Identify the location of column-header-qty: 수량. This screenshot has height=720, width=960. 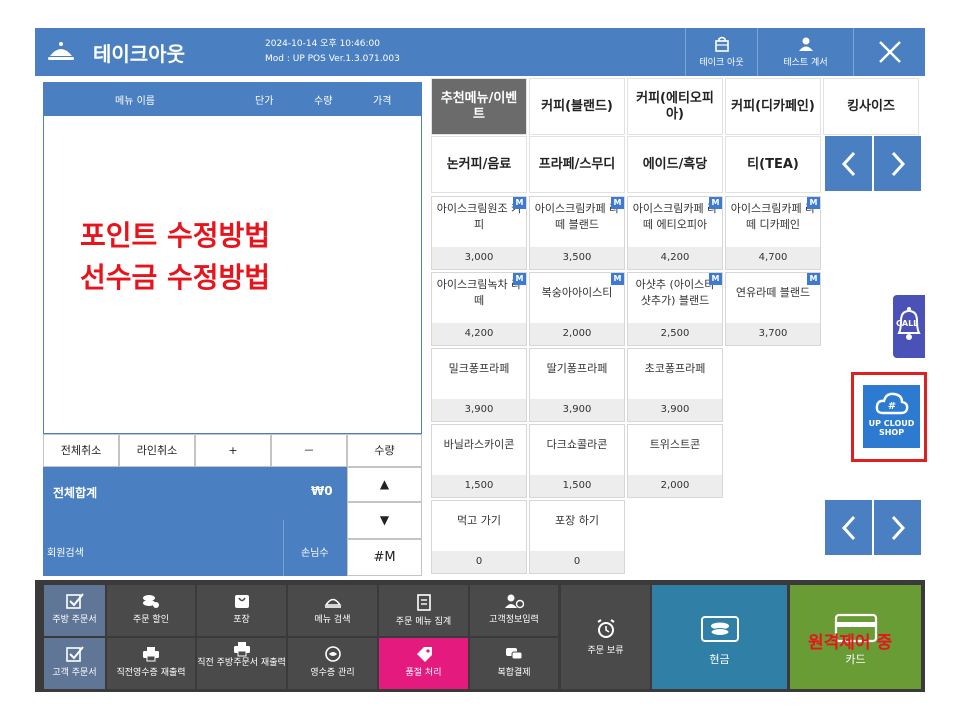
(323, 101).